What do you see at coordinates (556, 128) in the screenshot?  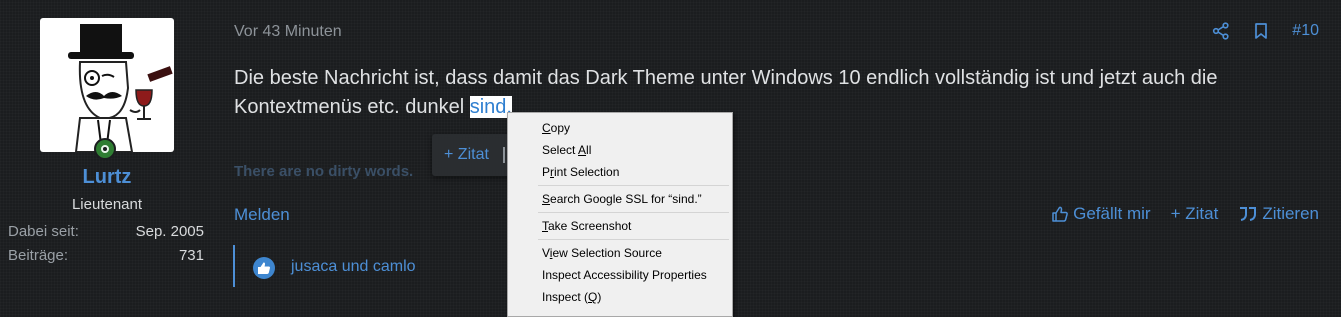 I see `menu-item-copy: Copy` at bounding box center [556, 128].